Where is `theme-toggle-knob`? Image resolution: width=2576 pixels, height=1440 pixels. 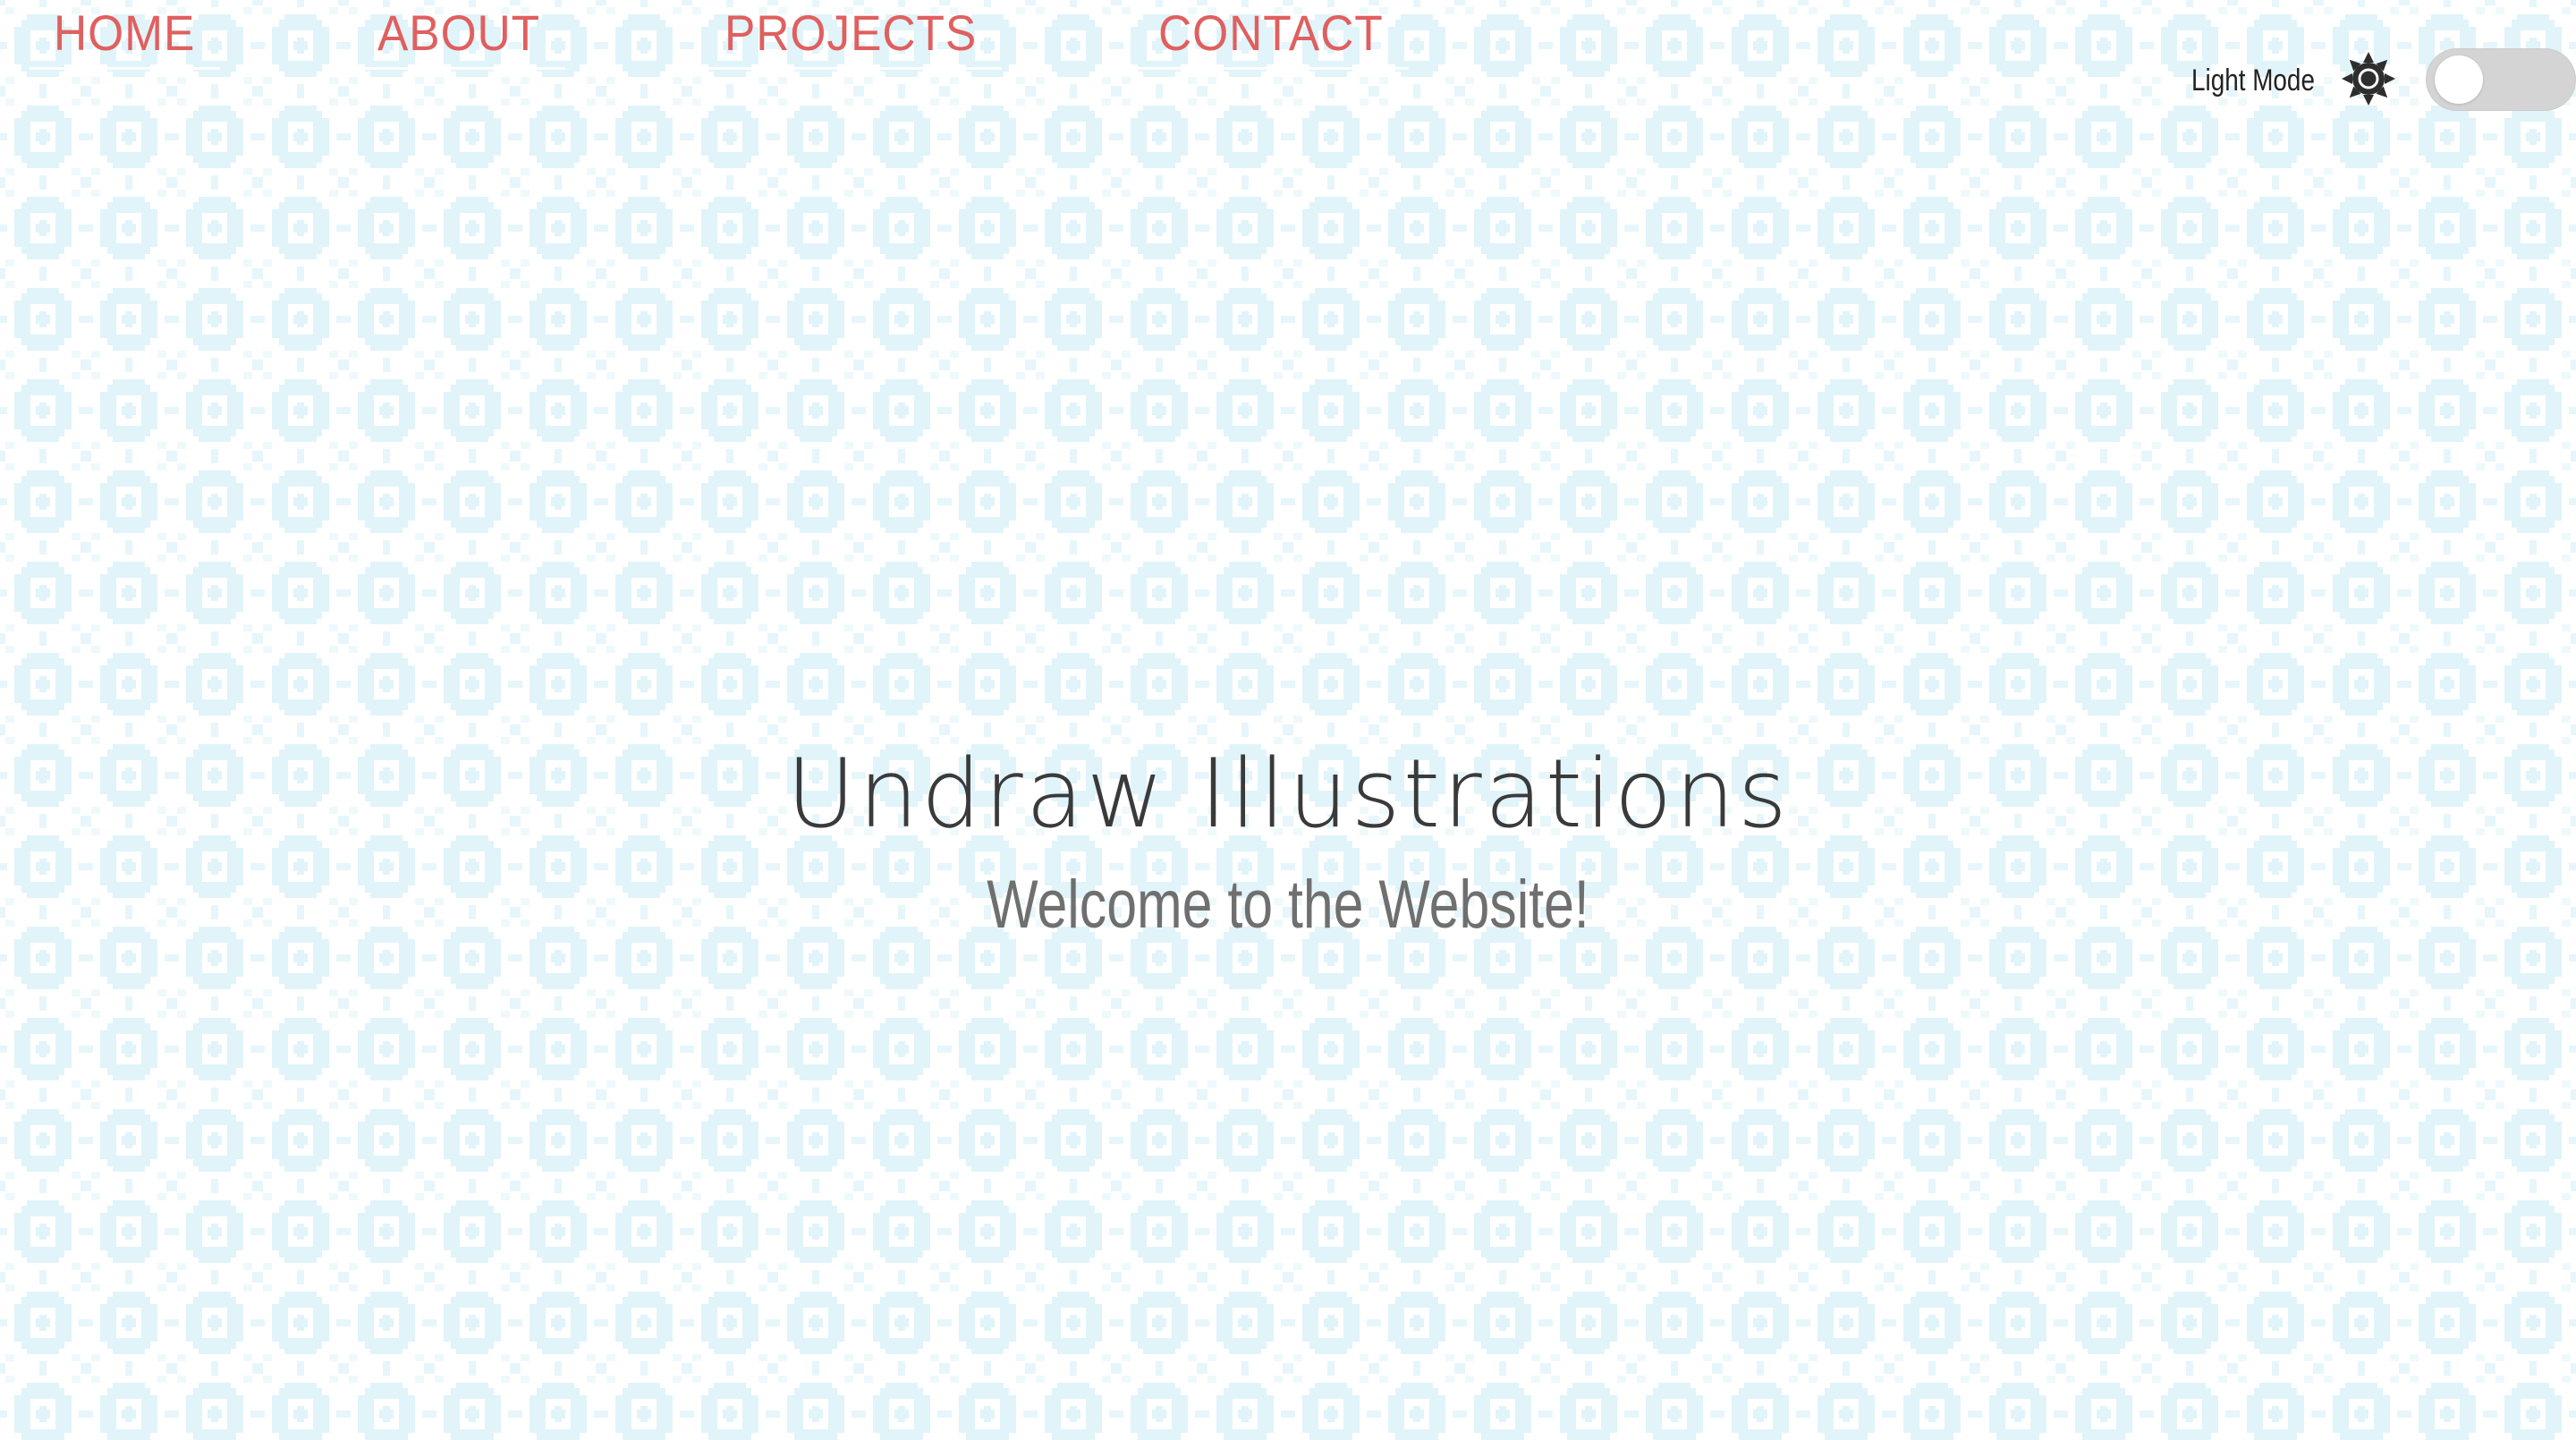 theme-toggle-knob is located at coordinates (2459, 79).